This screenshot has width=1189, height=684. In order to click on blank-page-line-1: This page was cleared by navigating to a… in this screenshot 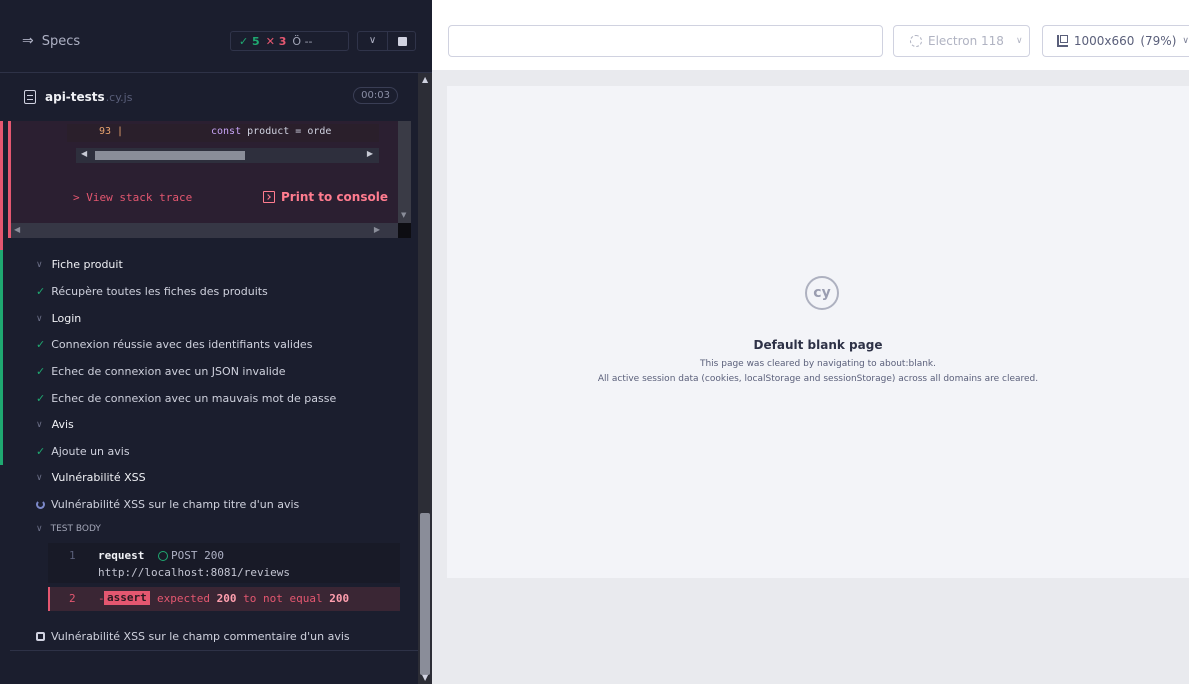, I will do `click(817, 364)`.